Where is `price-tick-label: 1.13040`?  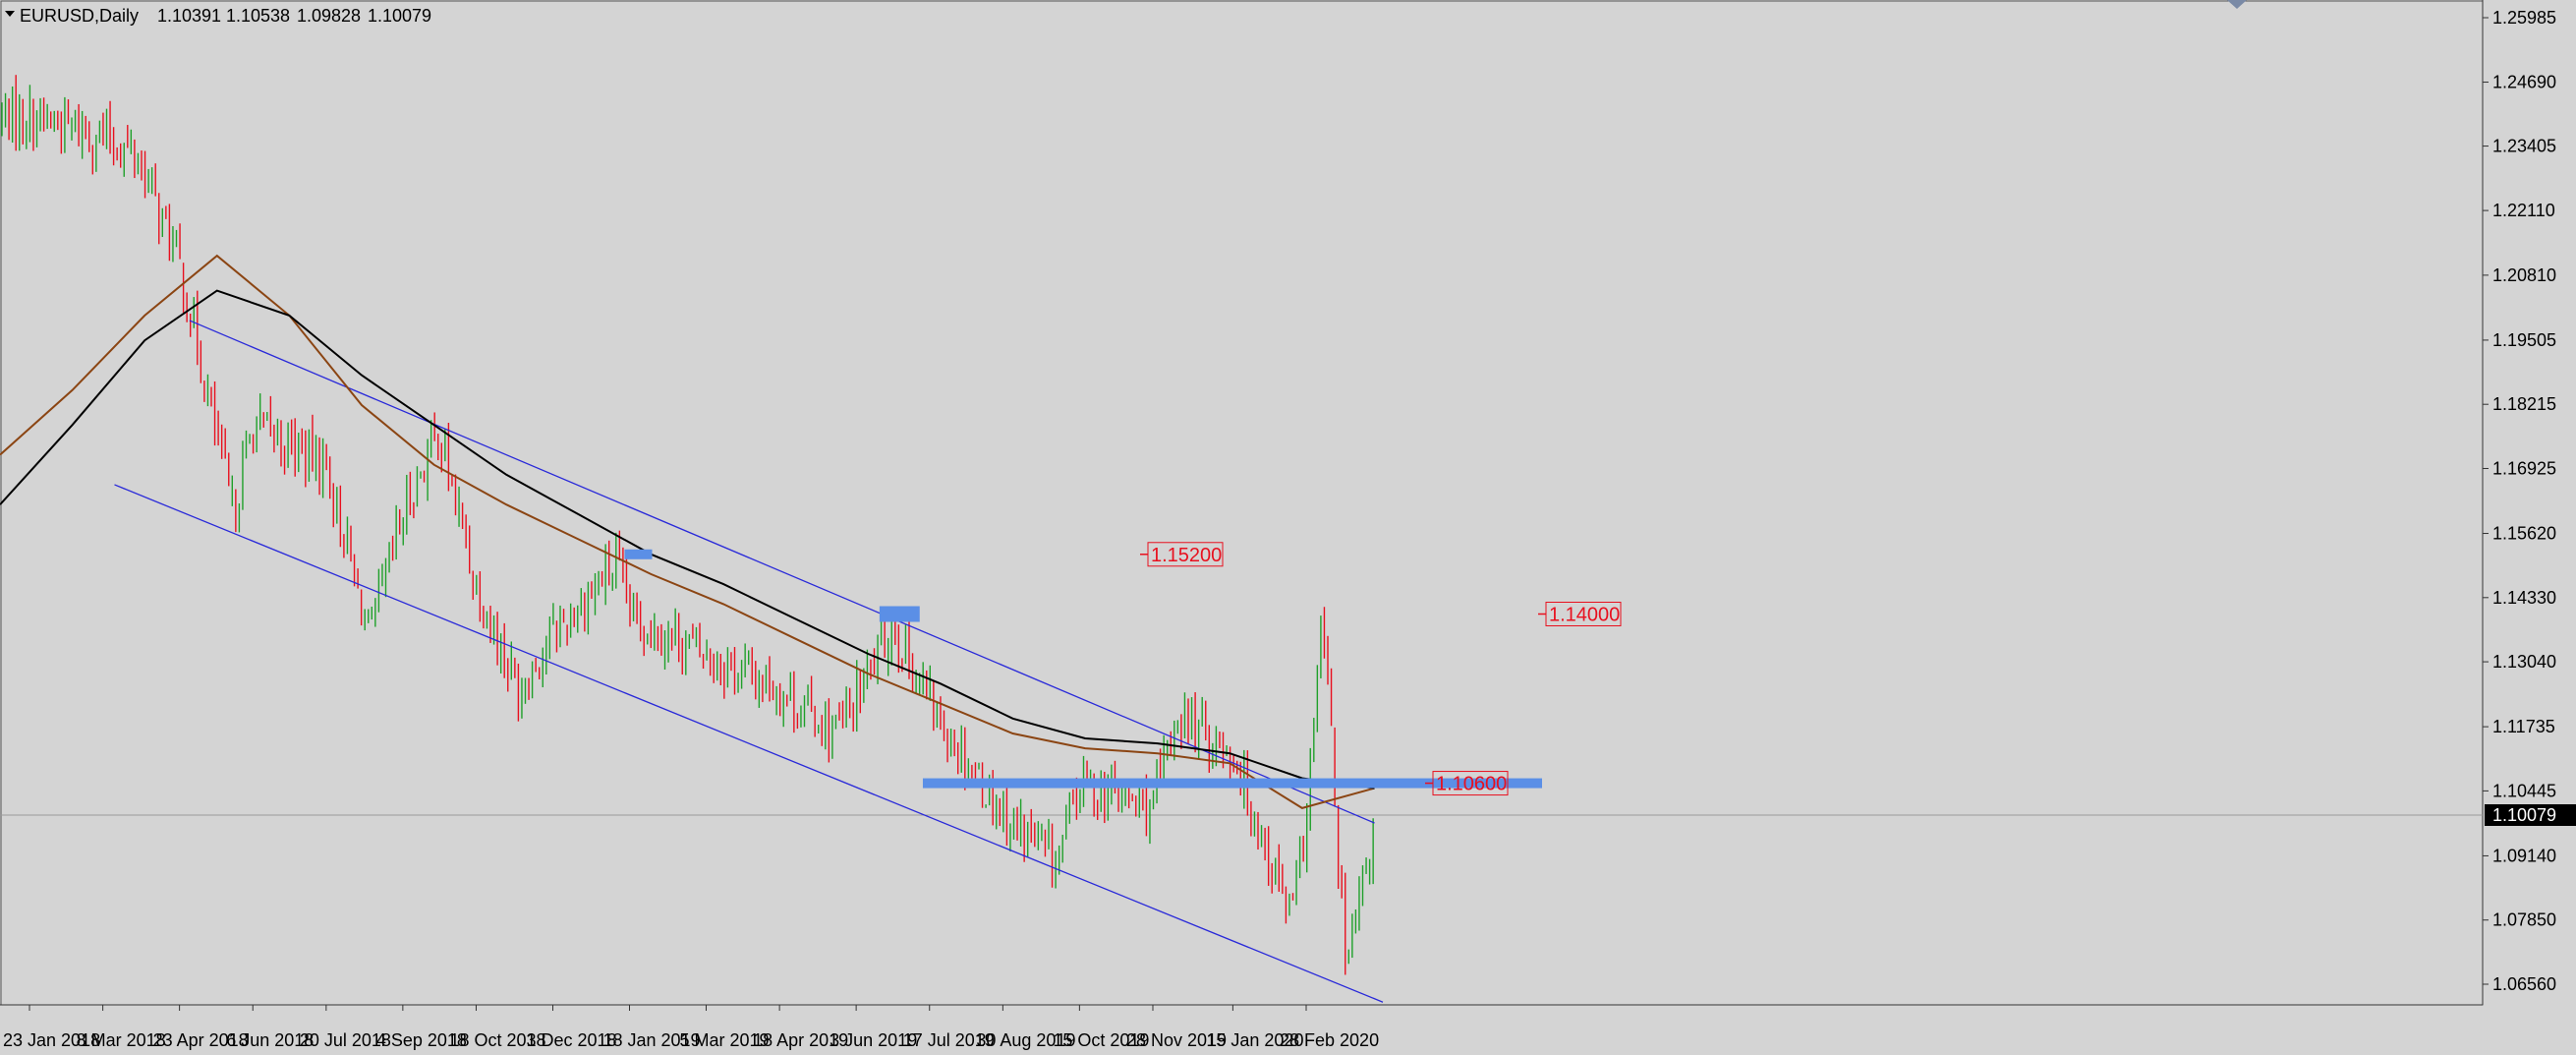 price-tick-label: 1.13040 is located at coordinates (2524, 662).